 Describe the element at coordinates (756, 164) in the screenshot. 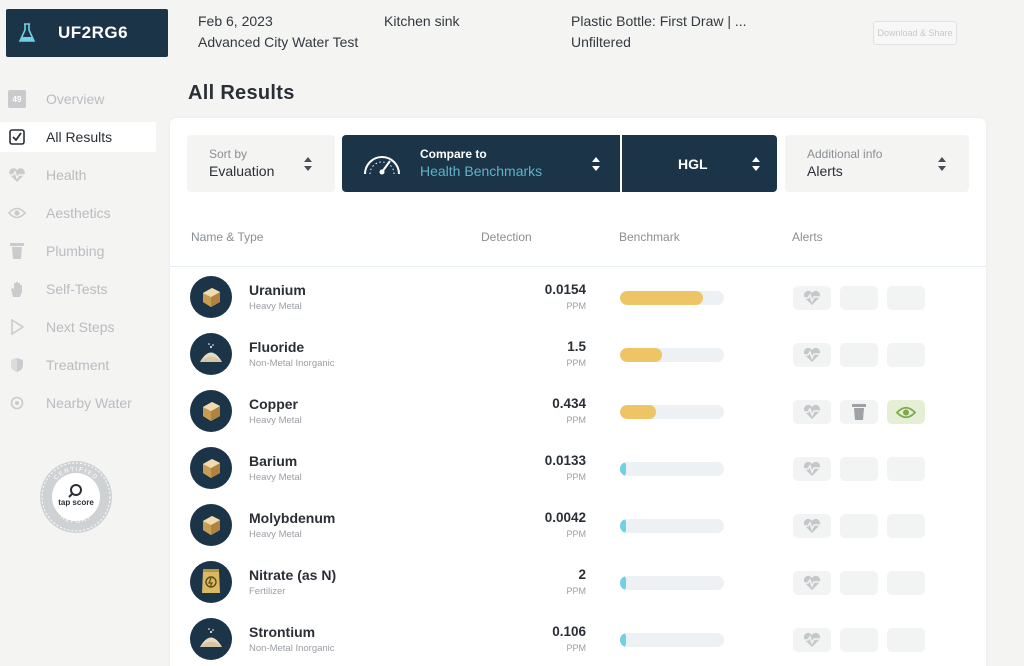

I see `benchmark-arrows-icon` at that location.